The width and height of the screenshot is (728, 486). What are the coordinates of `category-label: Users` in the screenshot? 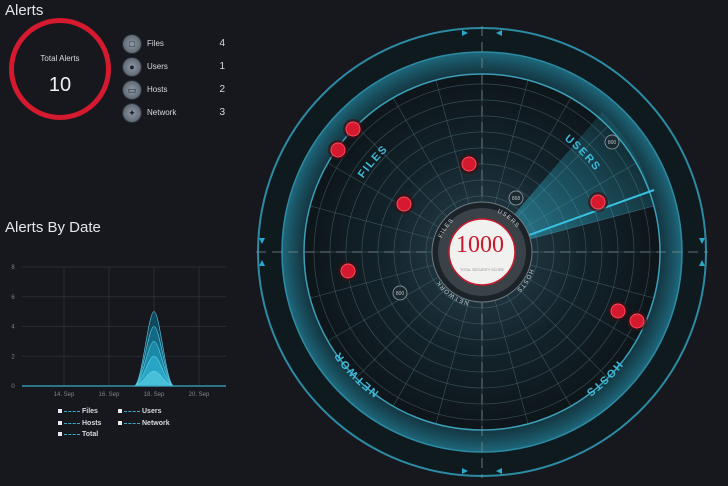 It's located at (157, 66).